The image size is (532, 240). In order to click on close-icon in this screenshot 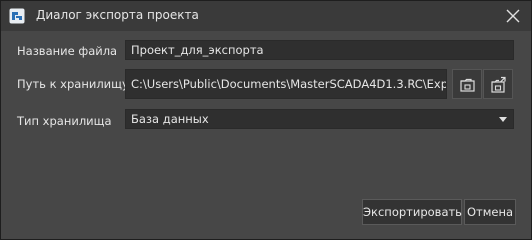, I will do `click(513, 16)`.